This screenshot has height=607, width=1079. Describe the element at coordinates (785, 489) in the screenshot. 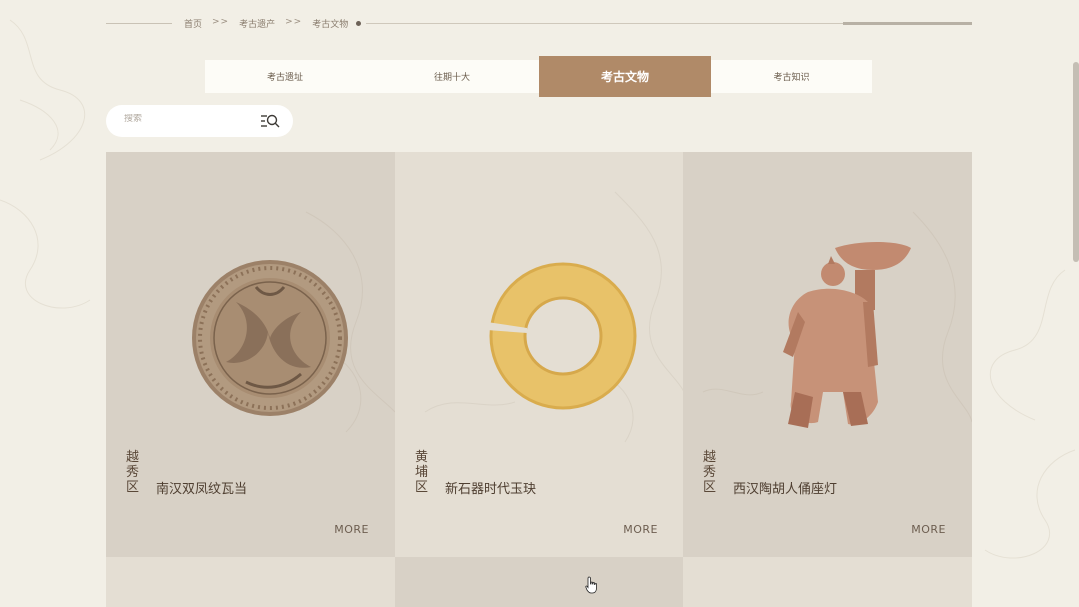

I see `relic-title: 西汉陶胡人俑座灯` at that location.